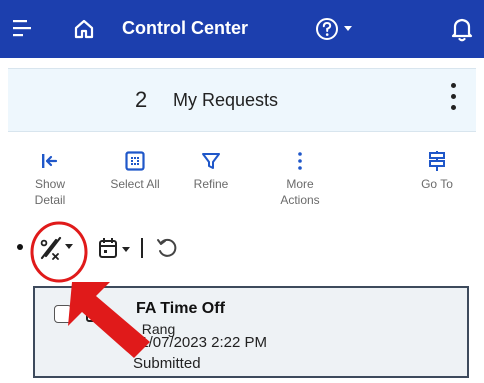 This screenshot has height=383, width=484. What do you see at coordinates (300, 184) in the screenshot?
I see `more-actions-label-1: More` at bounding box center [300, 184].